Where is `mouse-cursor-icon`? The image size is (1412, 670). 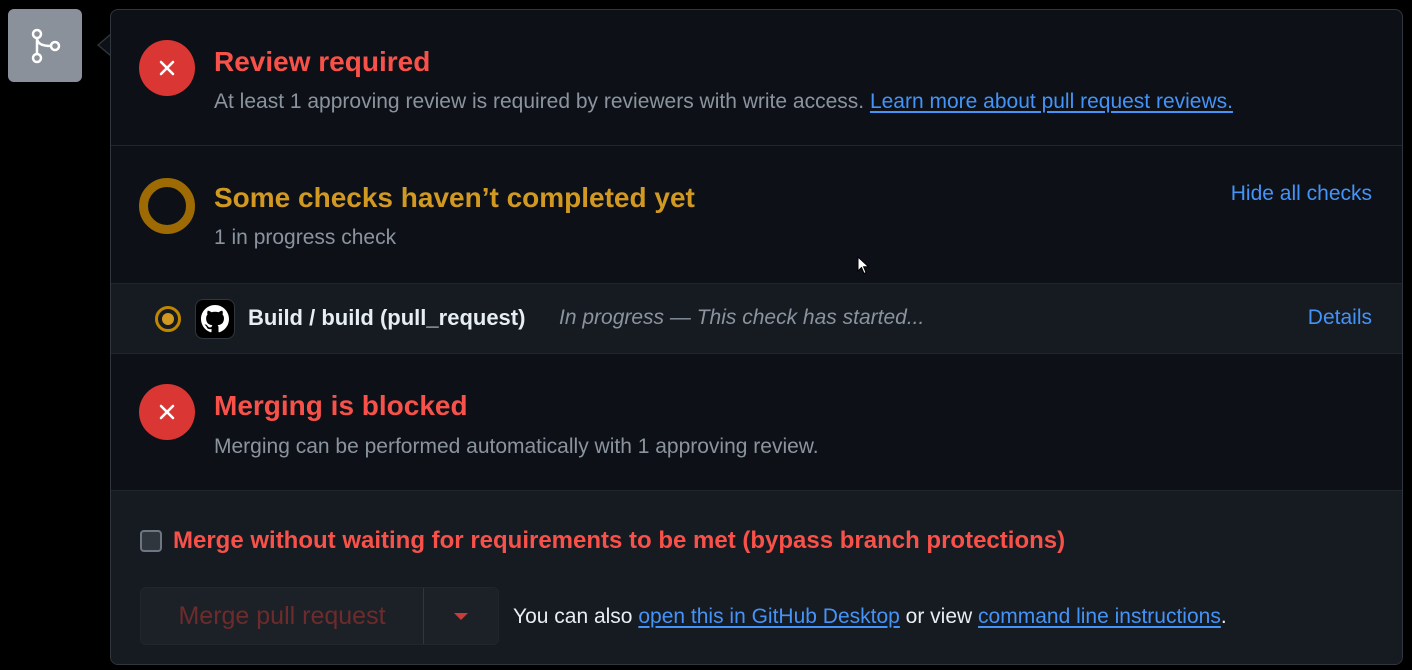
mouse-cursor-icon is located at coordinates (863, 265).